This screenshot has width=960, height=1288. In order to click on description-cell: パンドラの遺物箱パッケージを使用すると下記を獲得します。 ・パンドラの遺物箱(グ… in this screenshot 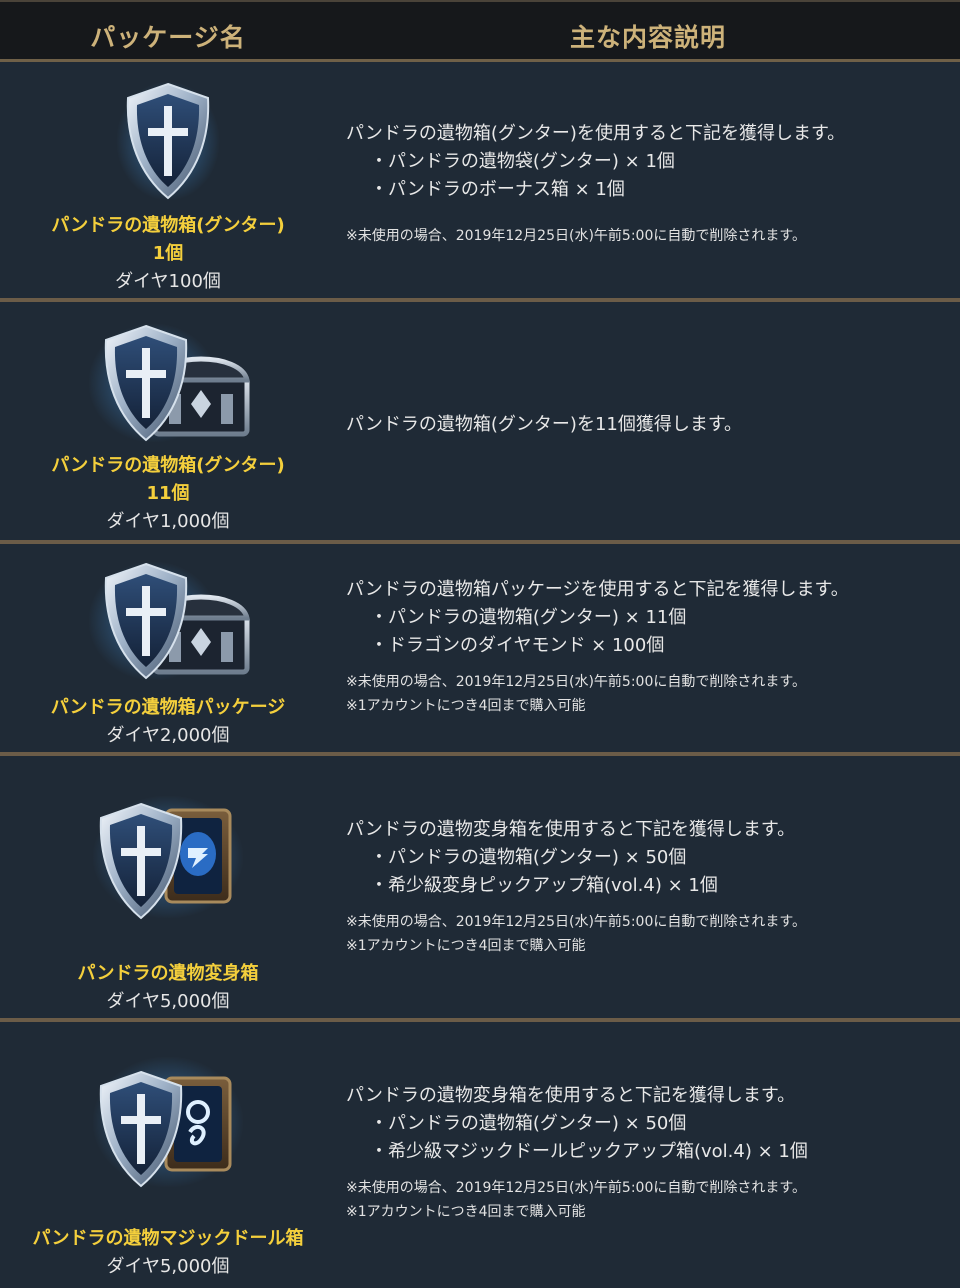, I will do `click(646, 648)`.